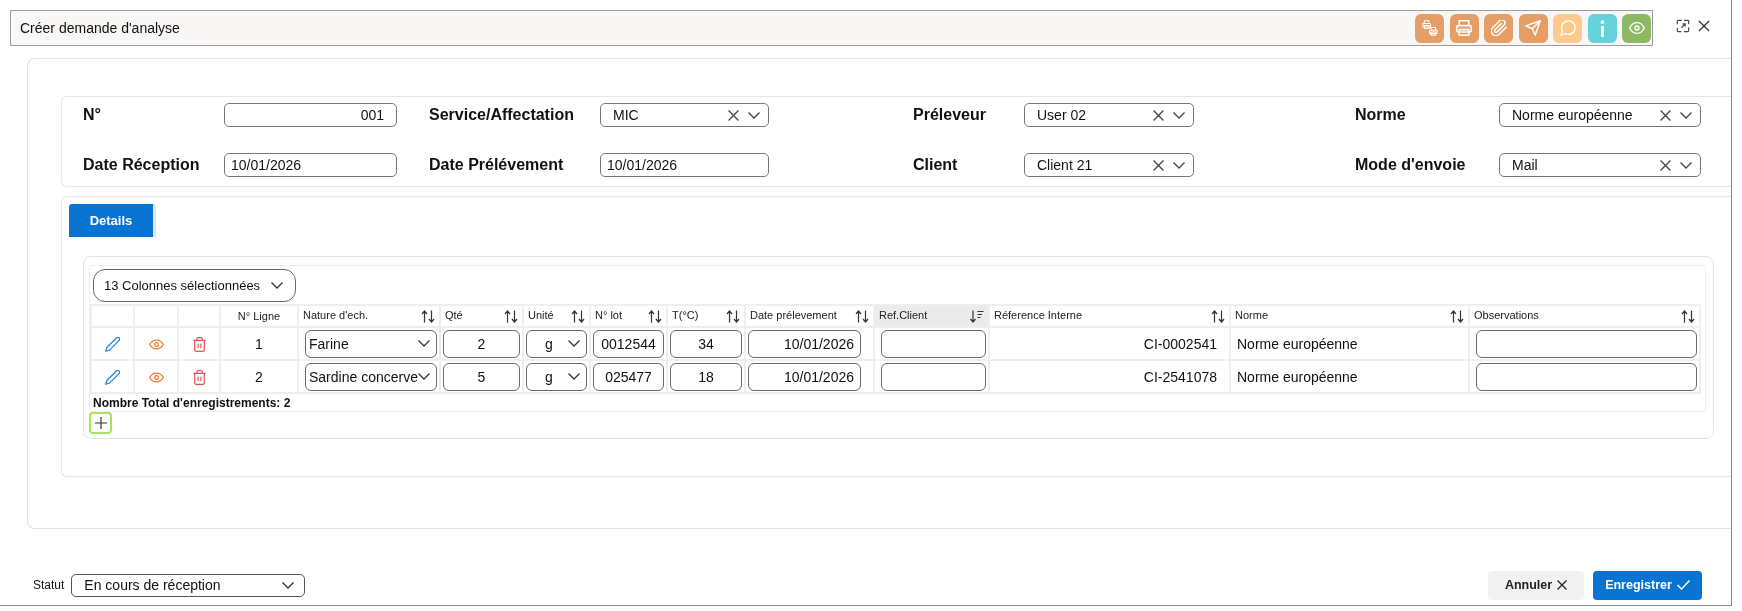 The width and height of the screenshot is (1742, 611). I want to click on field-label: Préleveur, so click(950, 115).